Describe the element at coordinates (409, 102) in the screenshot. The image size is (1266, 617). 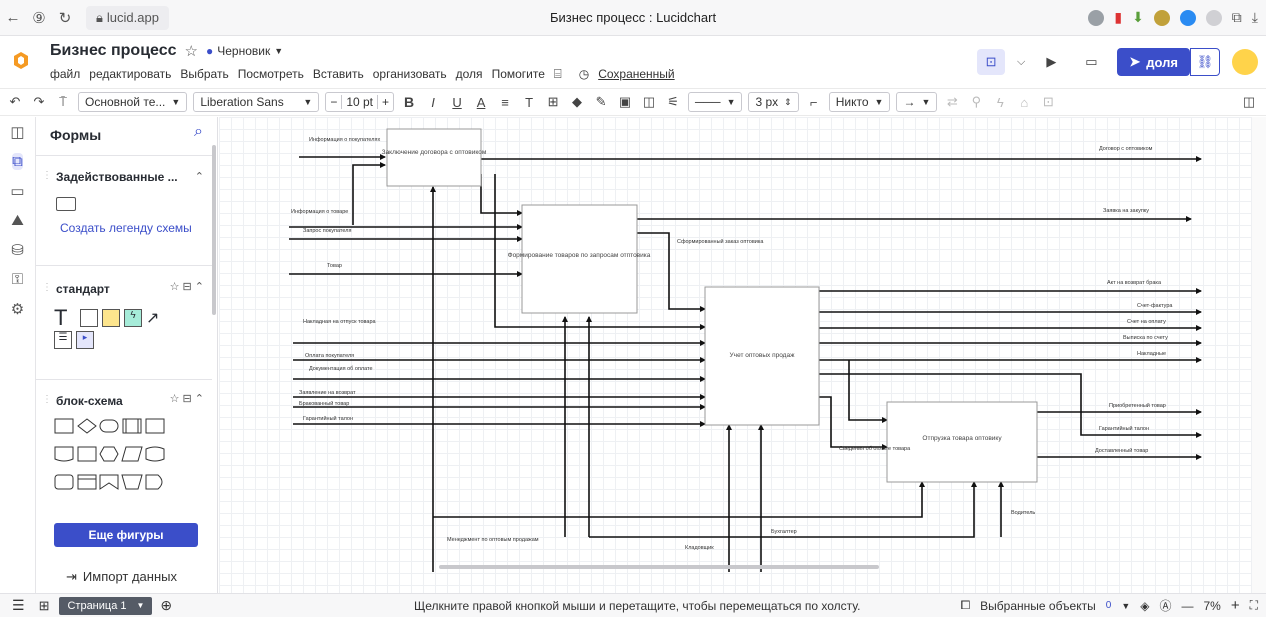
I see `bold-icon: B` at that location.